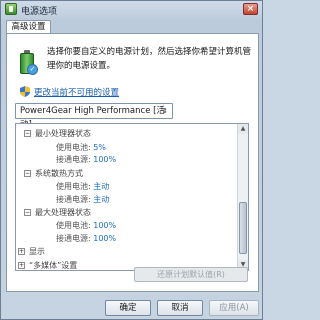 This screenshot has height=320, width=320. What do you see at coordinates (39, 12) in the screenshot?
I see `window-title: 电源选项` at bounding box center [39, 12].